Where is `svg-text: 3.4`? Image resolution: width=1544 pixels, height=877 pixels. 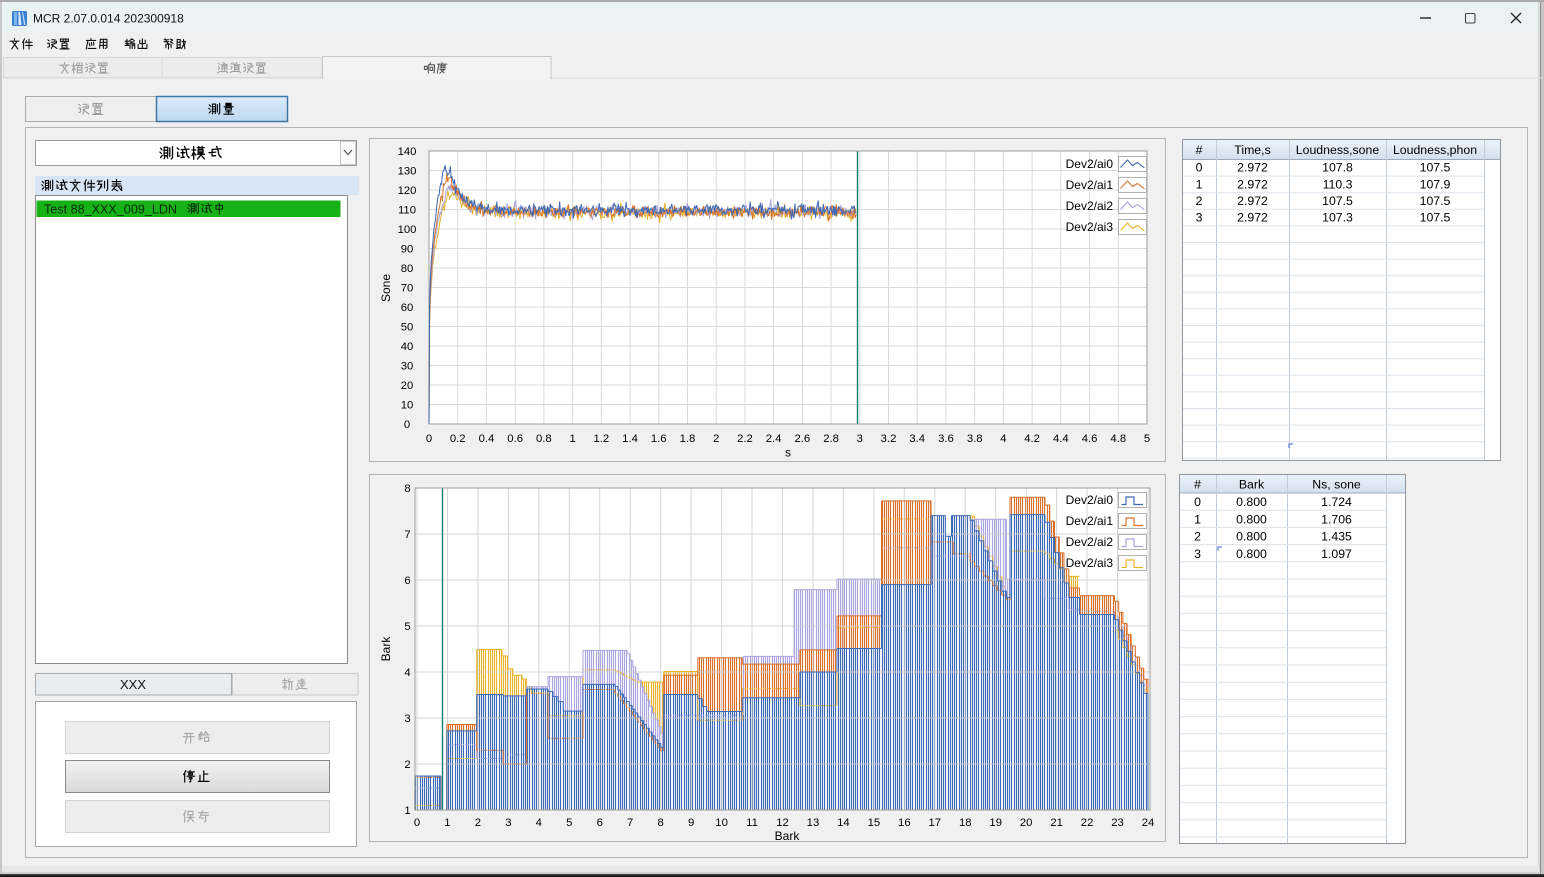 svg-text: 3.4 is located at coordinates (917, 439).